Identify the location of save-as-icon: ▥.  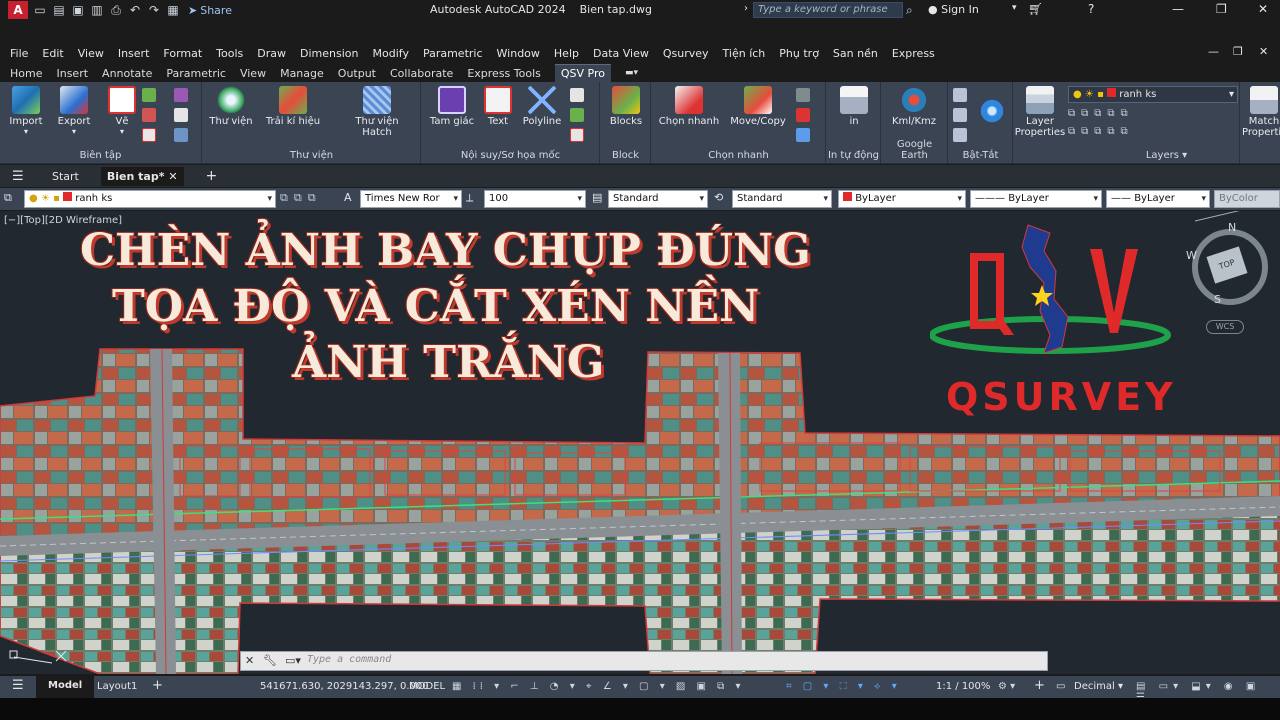
(97, 10).